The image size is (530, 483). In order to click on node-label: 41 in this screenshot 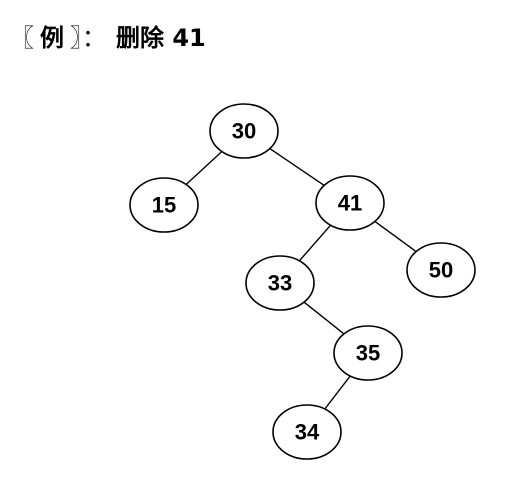, I will do `click(350, 203)`.